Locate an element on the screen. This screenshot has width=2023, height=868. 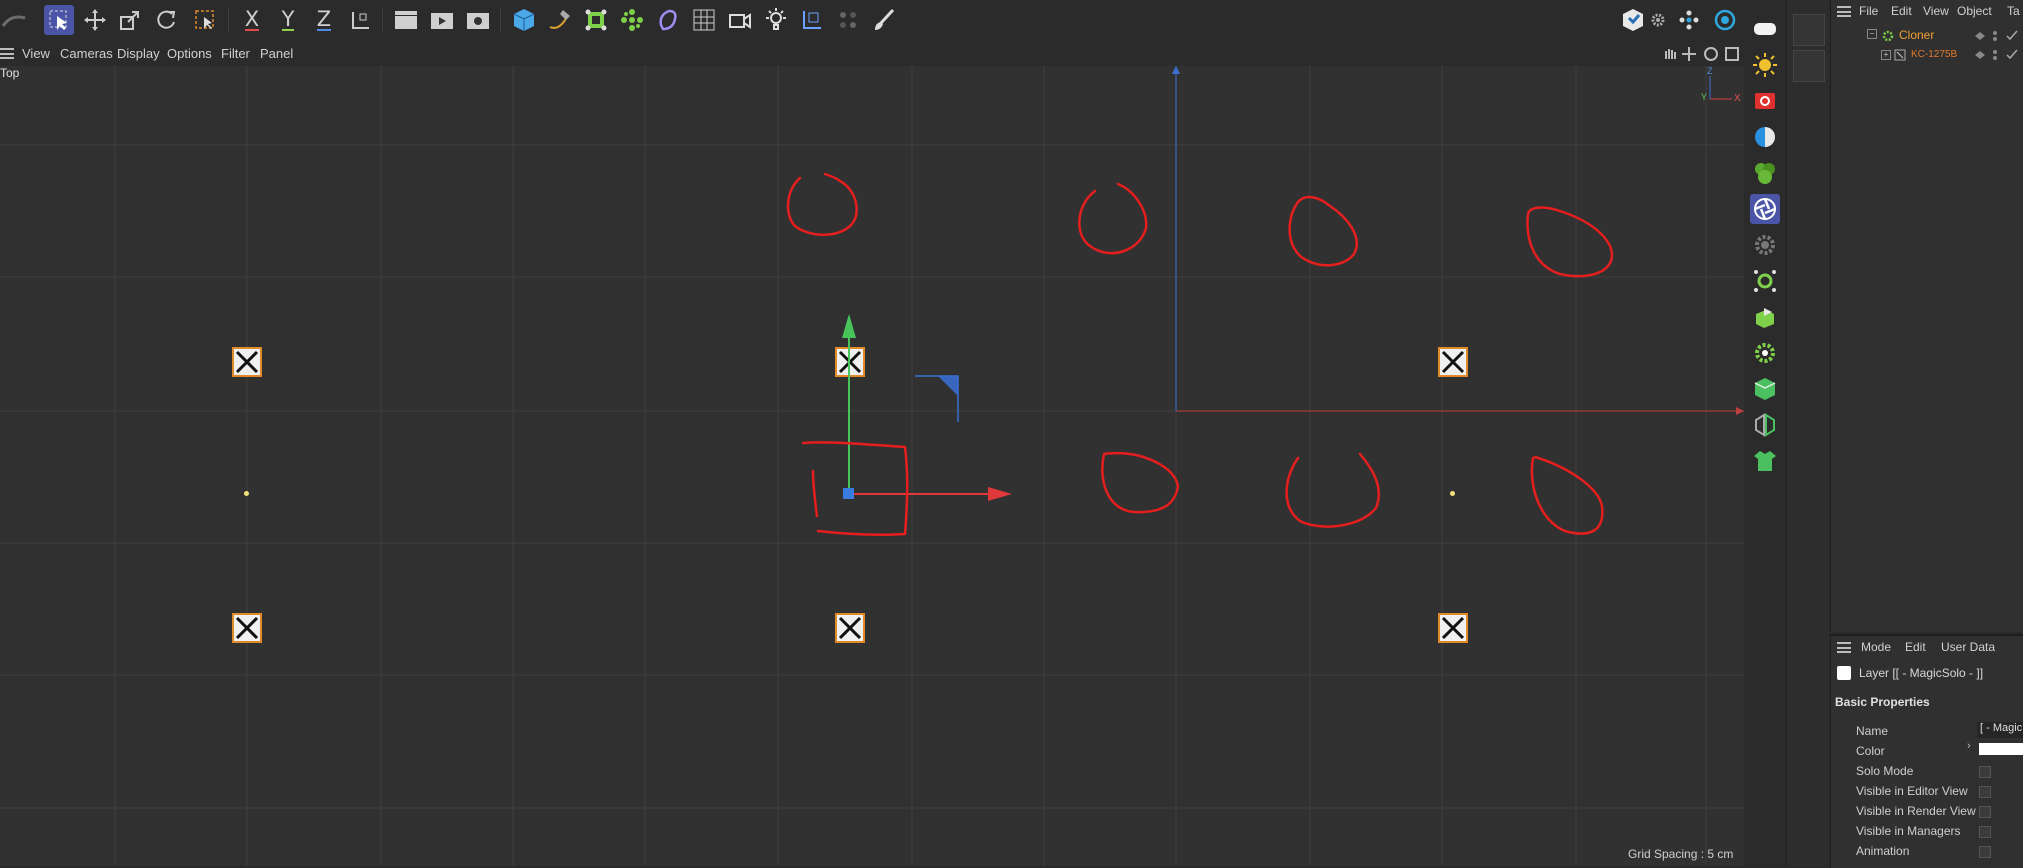
cloner-dots-icon is located at coordinates (1689, 20).